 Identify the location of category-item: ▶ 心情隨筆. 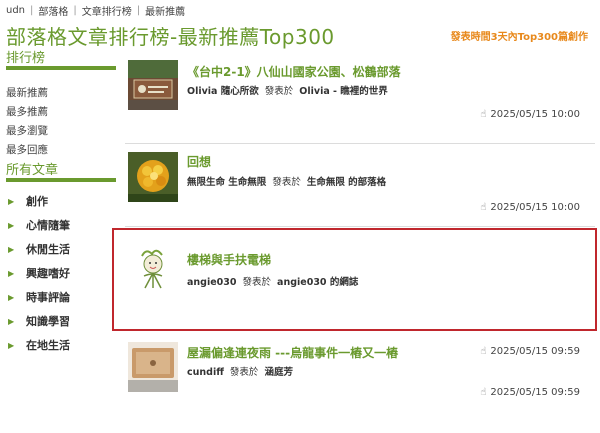
(61, 226).